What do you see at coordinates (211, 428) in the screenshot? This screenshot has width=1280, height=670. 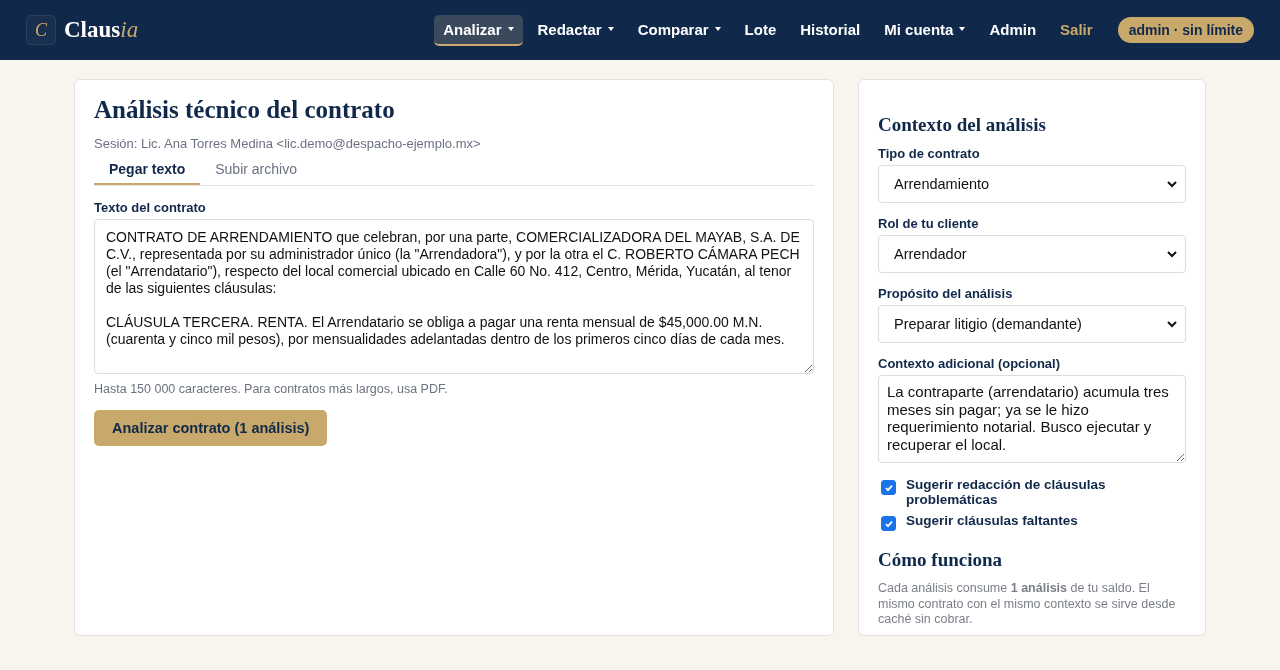 I see `analyze-button: Analizar contrato (1 análisis)` at bounding box center [211, 428].